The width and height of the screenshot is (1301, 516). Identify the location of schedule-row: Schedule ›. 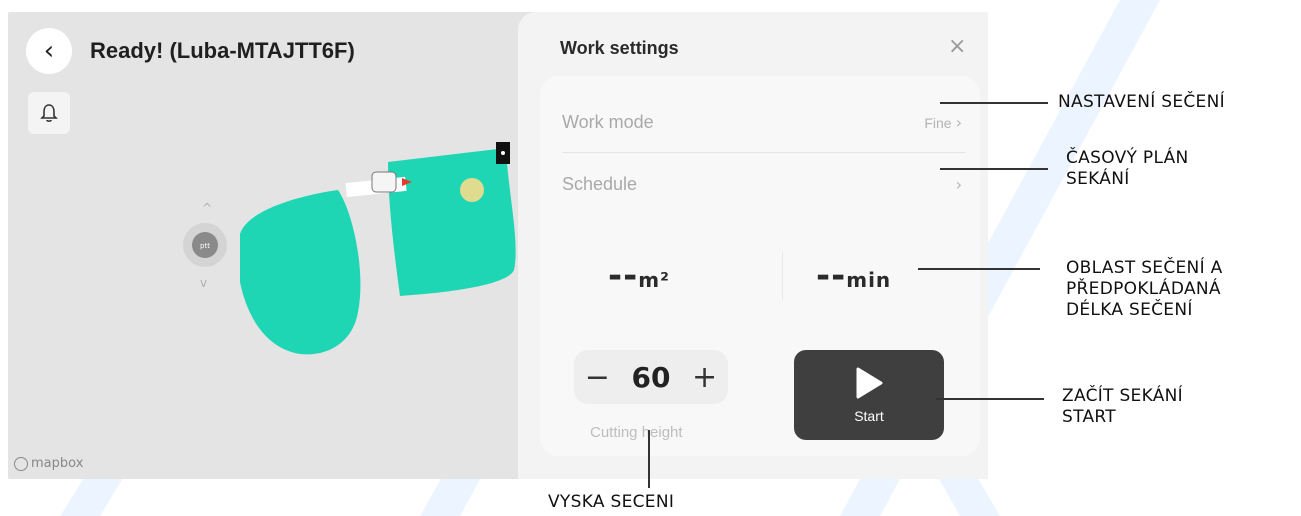
(762, 184).